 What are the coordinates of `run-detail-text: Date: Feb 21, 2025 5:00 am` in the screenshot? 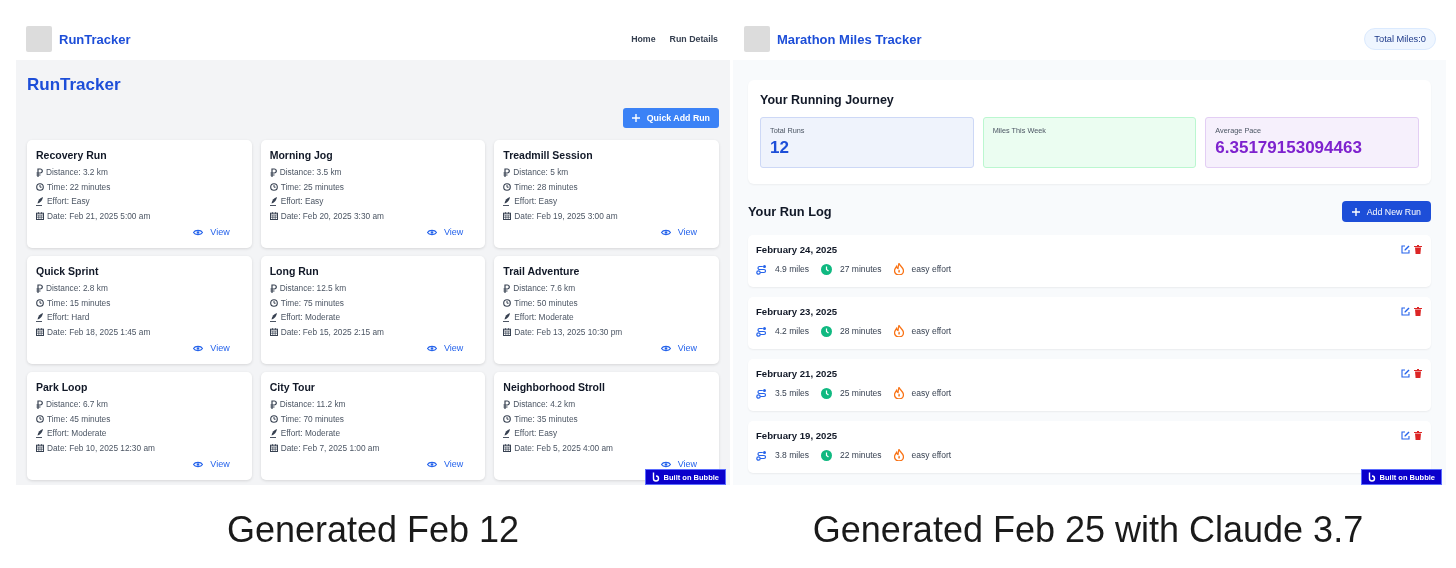 It's located at (99, 216).